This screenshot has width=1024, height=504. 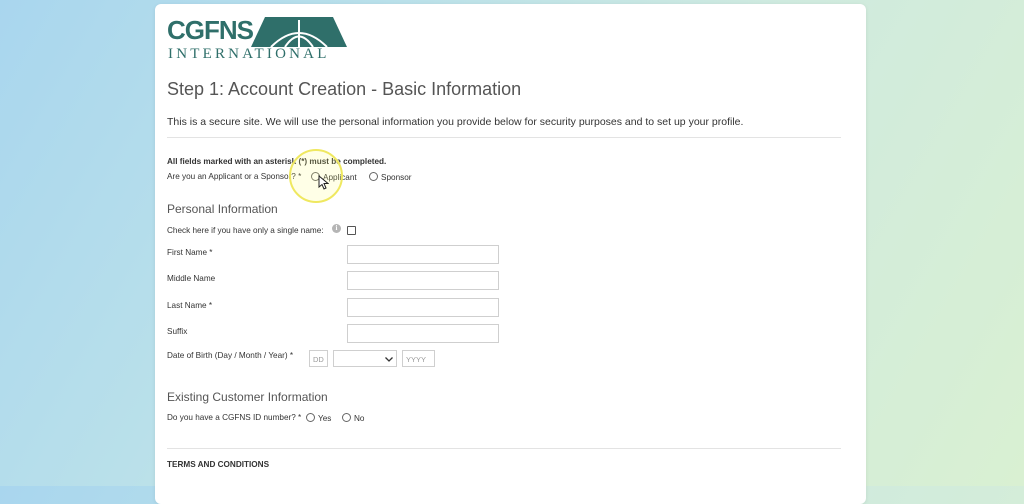 What do you see at coordinates (318, 358) in the screenshot?
I see `dob-day-input: DD` at bounding box center [318, 358].